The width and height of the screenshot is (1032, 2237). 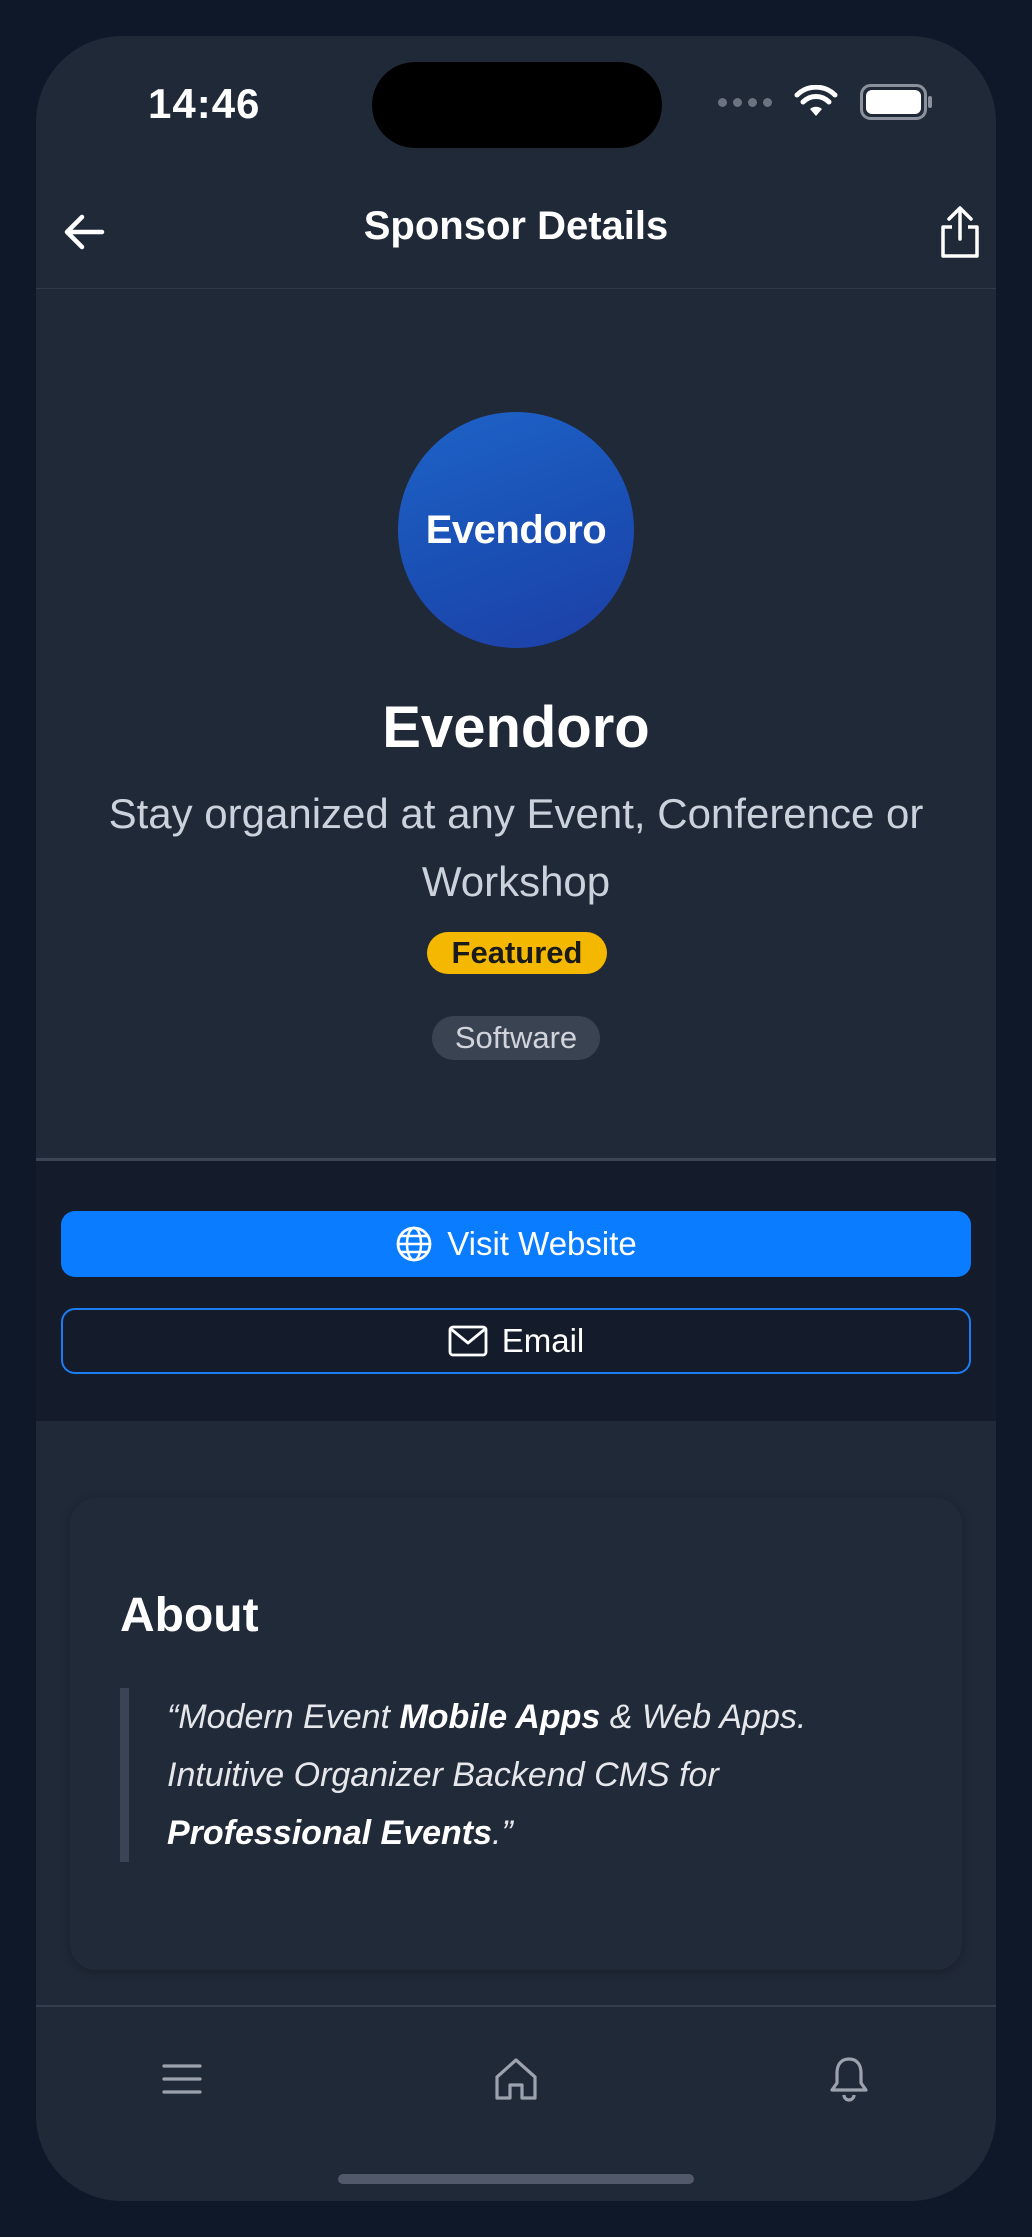 I want to click on logo-text: Evendoro, so click(x=516, y=529).